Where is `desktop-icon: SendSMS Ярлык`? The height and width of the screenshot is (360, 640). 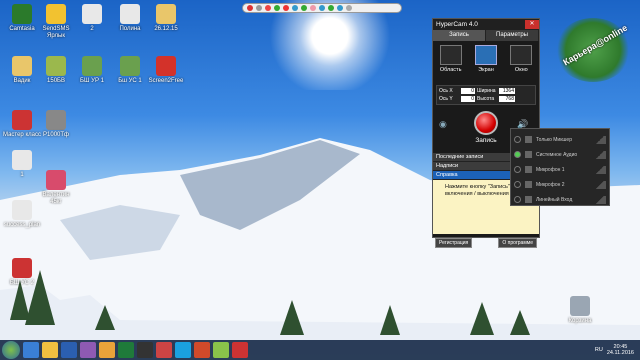 desktop-icon: SendSMS Ярлык is located at coordinates (56, 22).